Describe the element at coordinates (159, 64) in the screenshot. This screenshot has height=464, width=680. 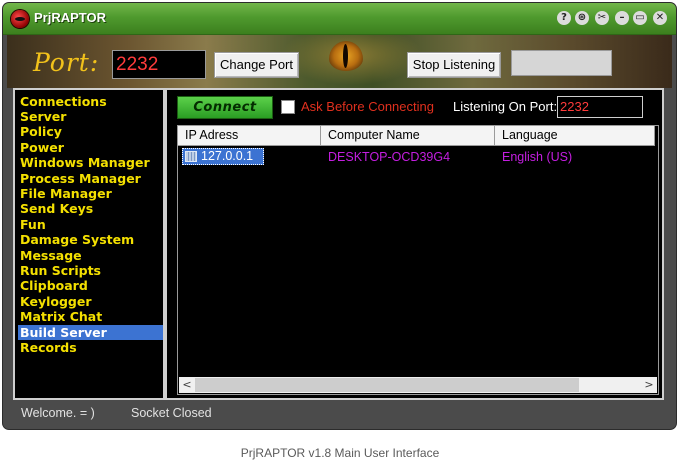
I see `port-input: 2232` at that location.